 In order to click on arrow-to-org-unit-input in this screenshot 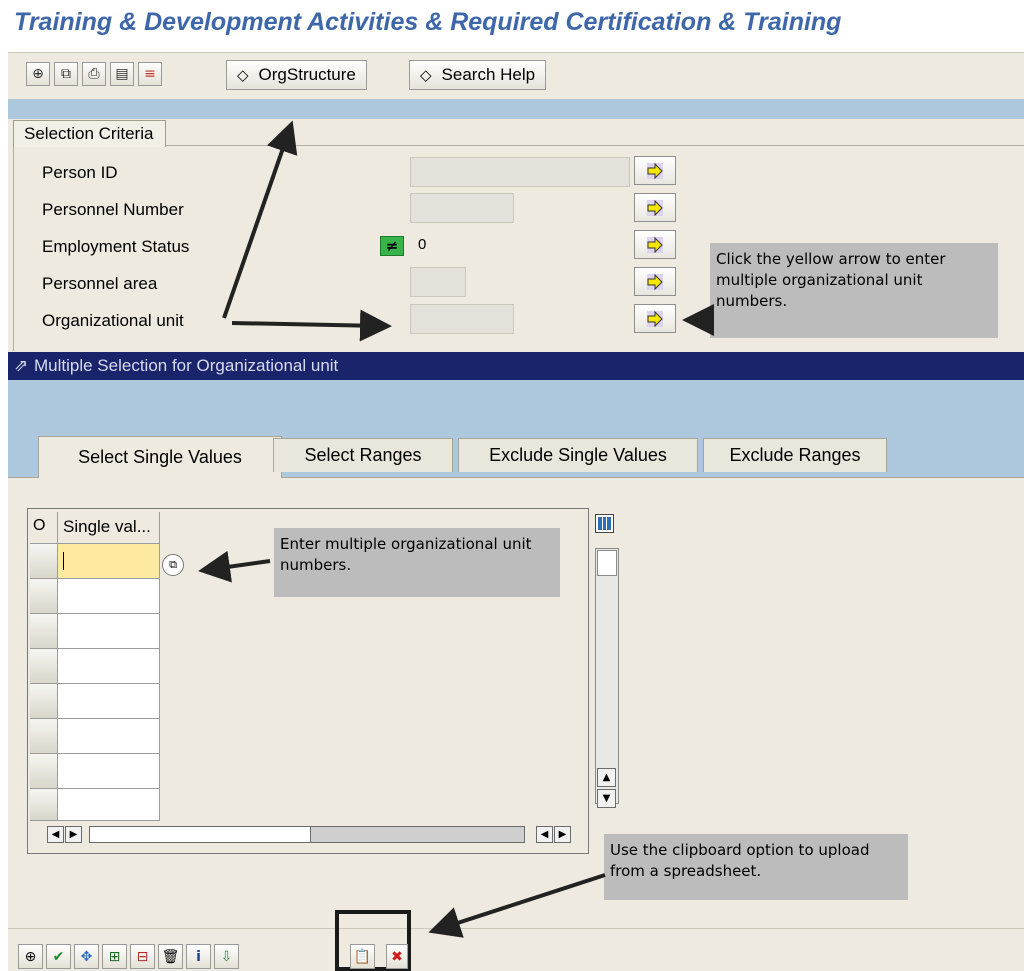, I will do `click(311, 325)`.